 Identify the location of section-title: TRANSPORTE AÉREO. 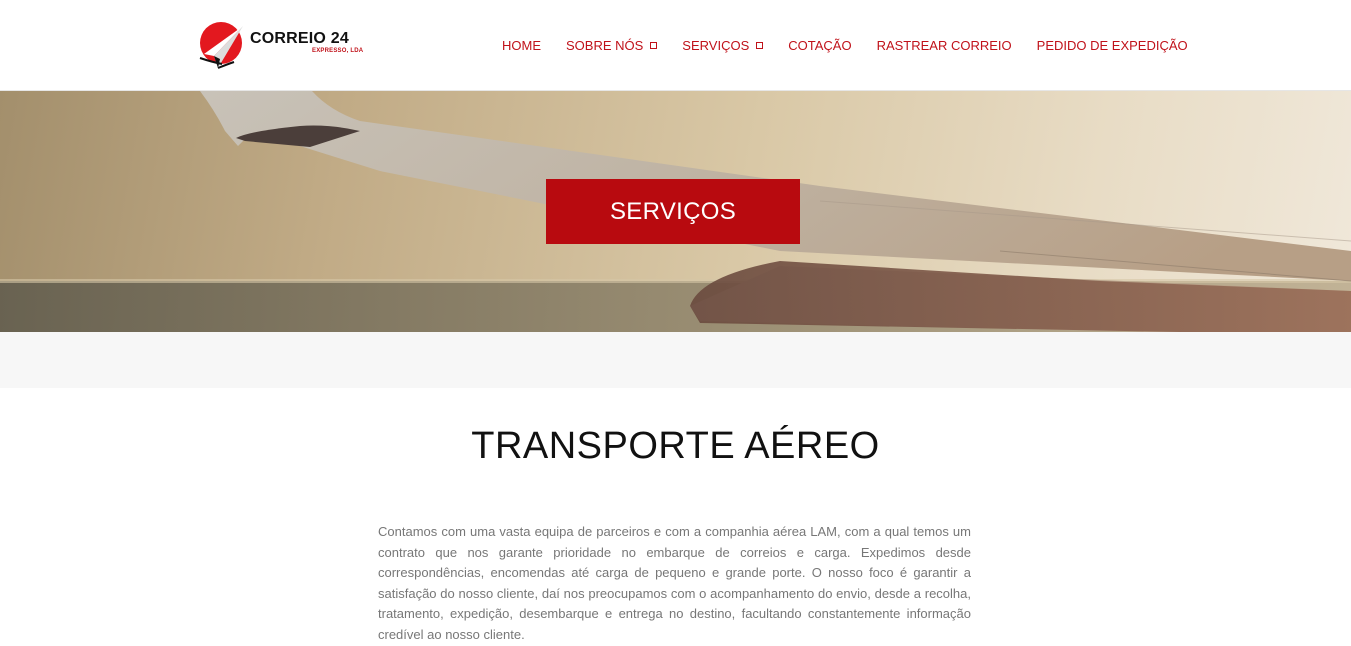
(675, 446).